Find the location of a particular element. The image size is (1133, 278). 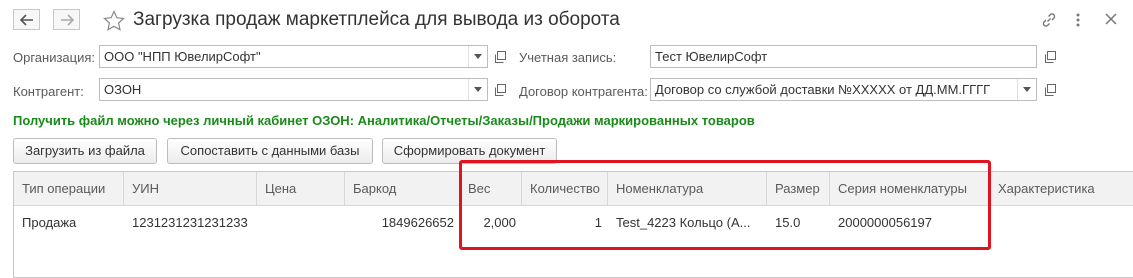

cell-uin: 1231231231231233 is located at coordinates (190, 222).